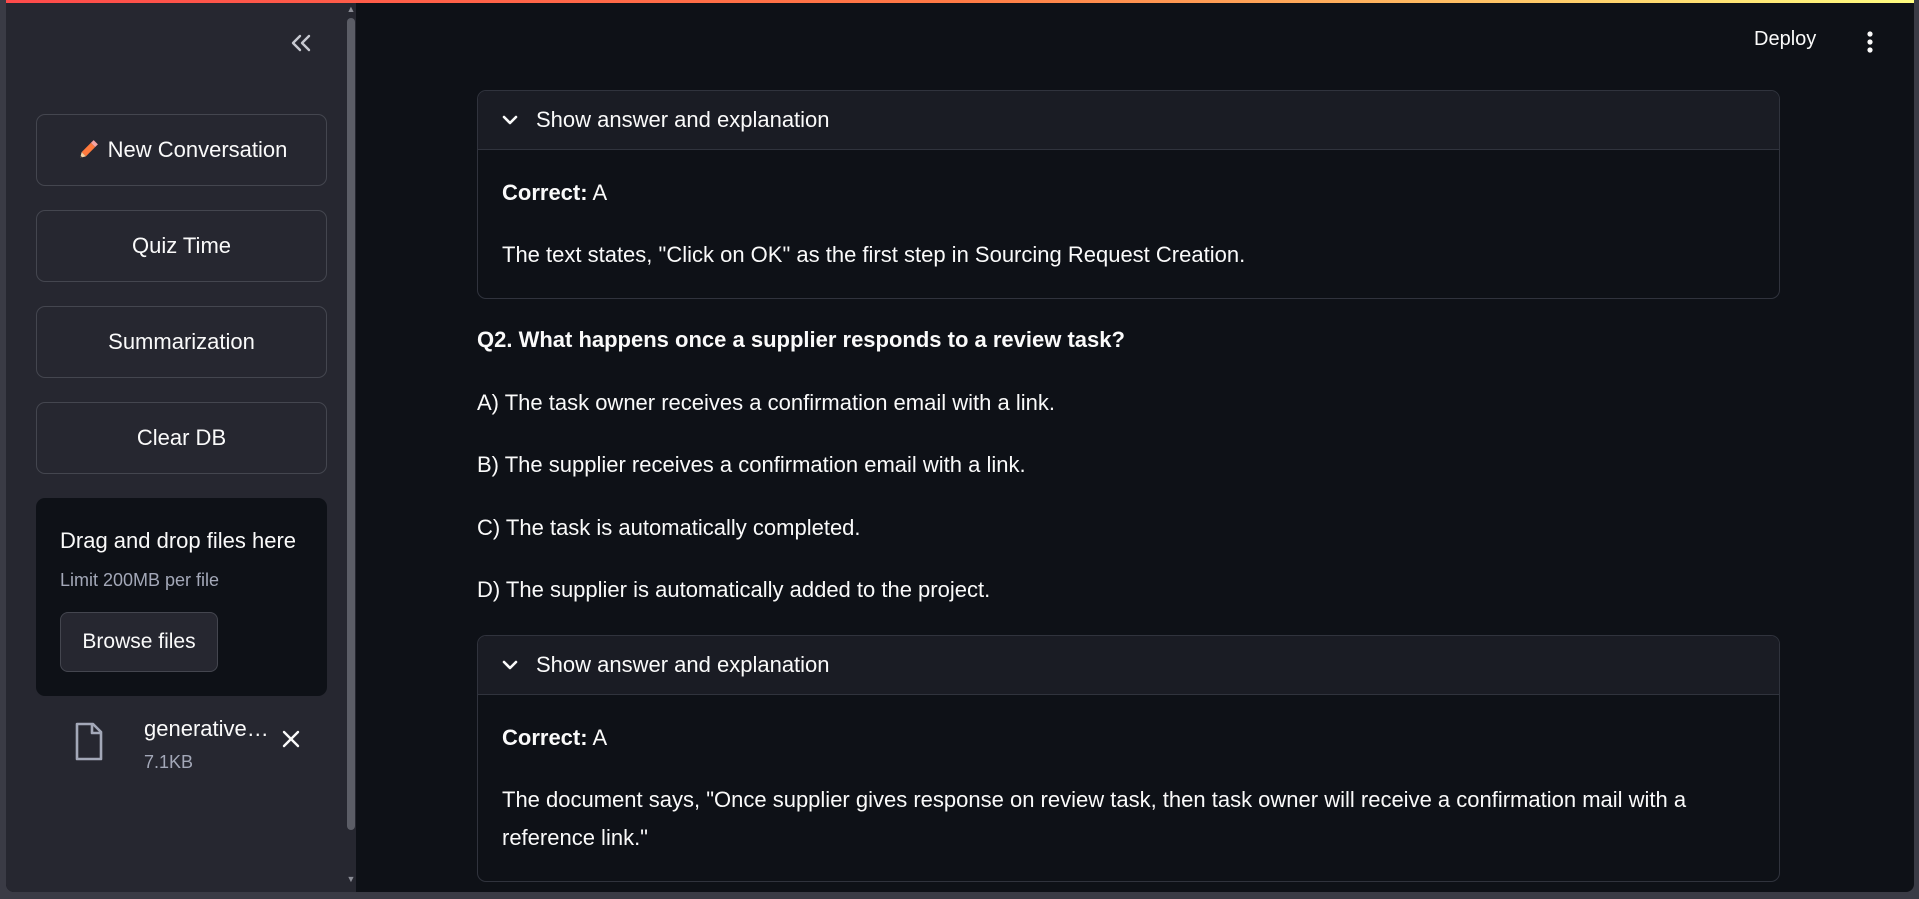 Image resolution: width=1919 pixels, height=899 pixels. I want to click on summarization-button: Summarization, so click(181, 342).